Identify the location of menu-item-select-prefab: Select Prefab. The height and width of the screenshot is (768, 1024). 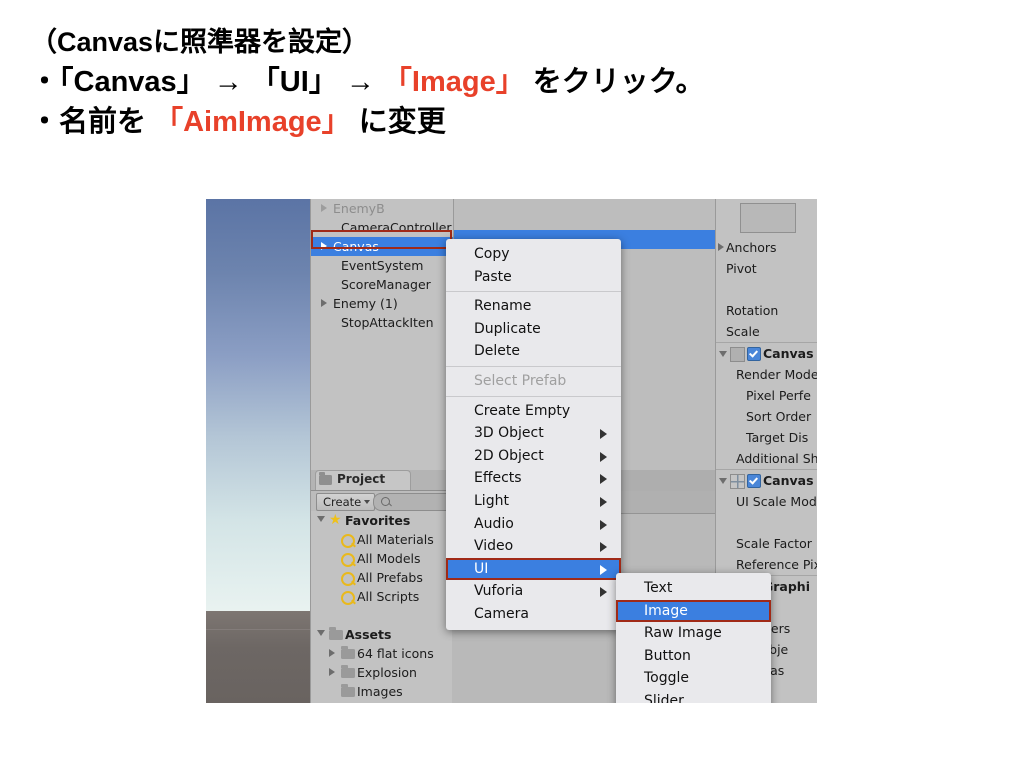
(533, 381).